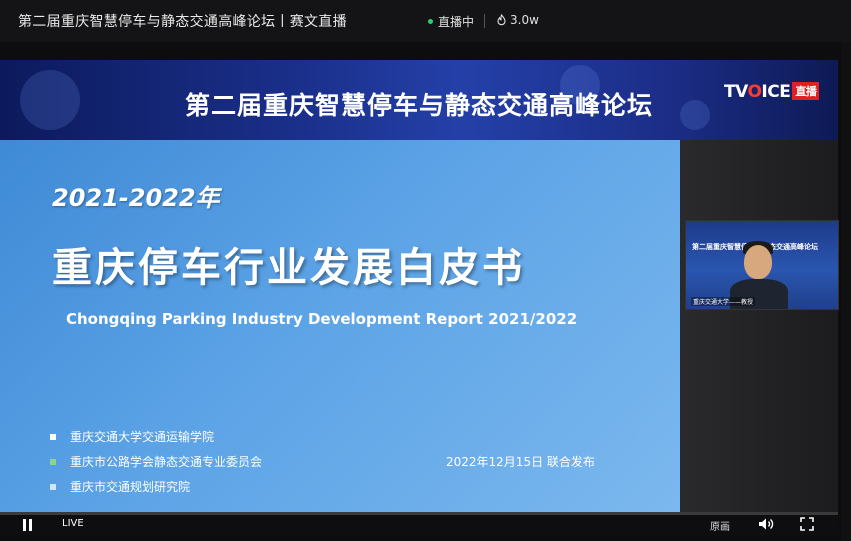 This screenshot has height=541, width=851. Describe the element at coordinates (758, 262) in the screenshot. I see `speaker-head` at that location.